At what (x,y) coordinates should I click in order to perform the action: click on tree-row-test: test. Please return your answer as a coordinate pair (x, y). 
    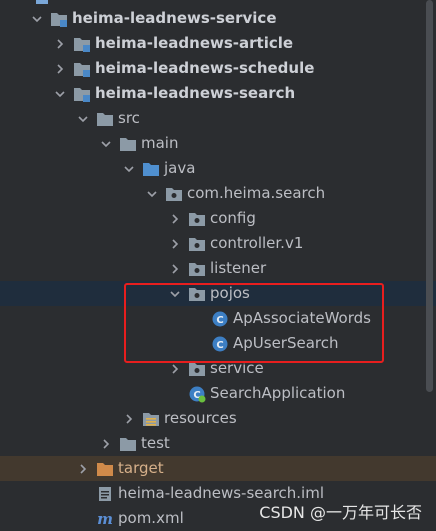
    Looking at the image, I should click on (218, 443).